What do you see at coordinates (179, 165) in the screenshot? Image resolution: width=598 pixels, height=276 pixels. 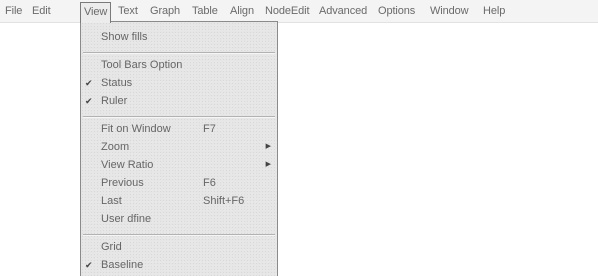 I see `menu-item-view-ratio: View Ratio ▶` at bounding box center [179, 165].